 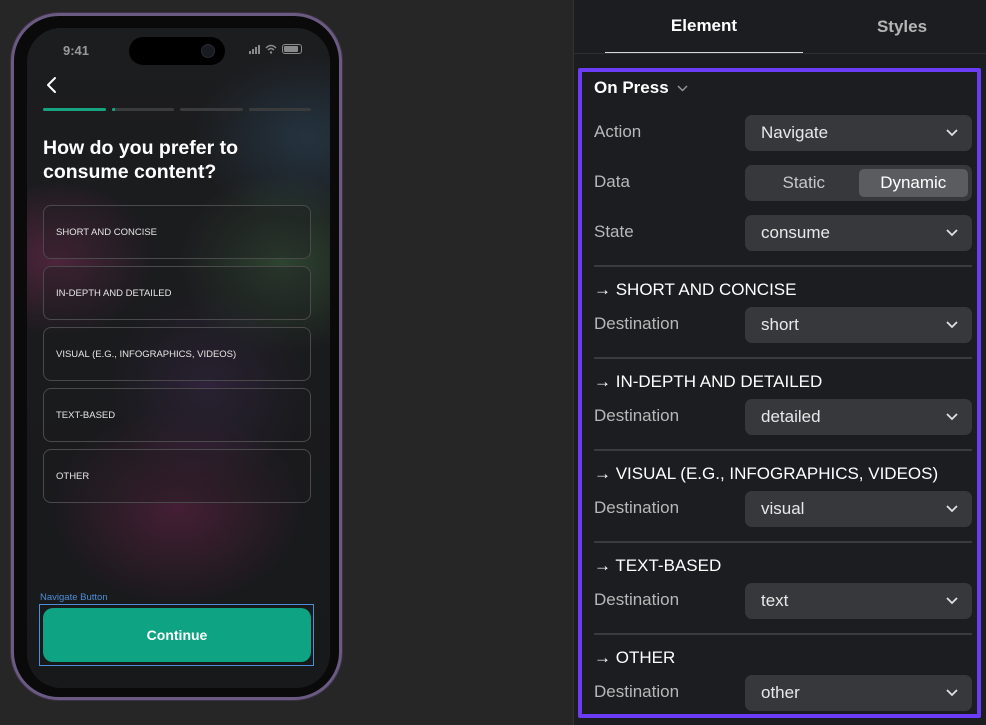 What do you see at coordinates (775, 600) in the screenshot?
I see `destination-value: text` at bounding box center [775, 600].